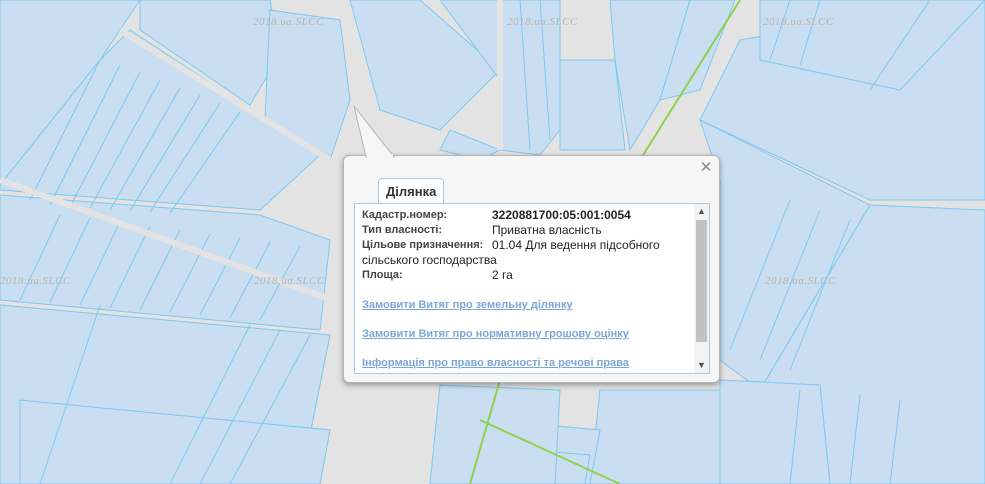 Image resolution: width=985 pixels, height=484 pixels. I want to click on area-value: 2 га, so click(502, 275).